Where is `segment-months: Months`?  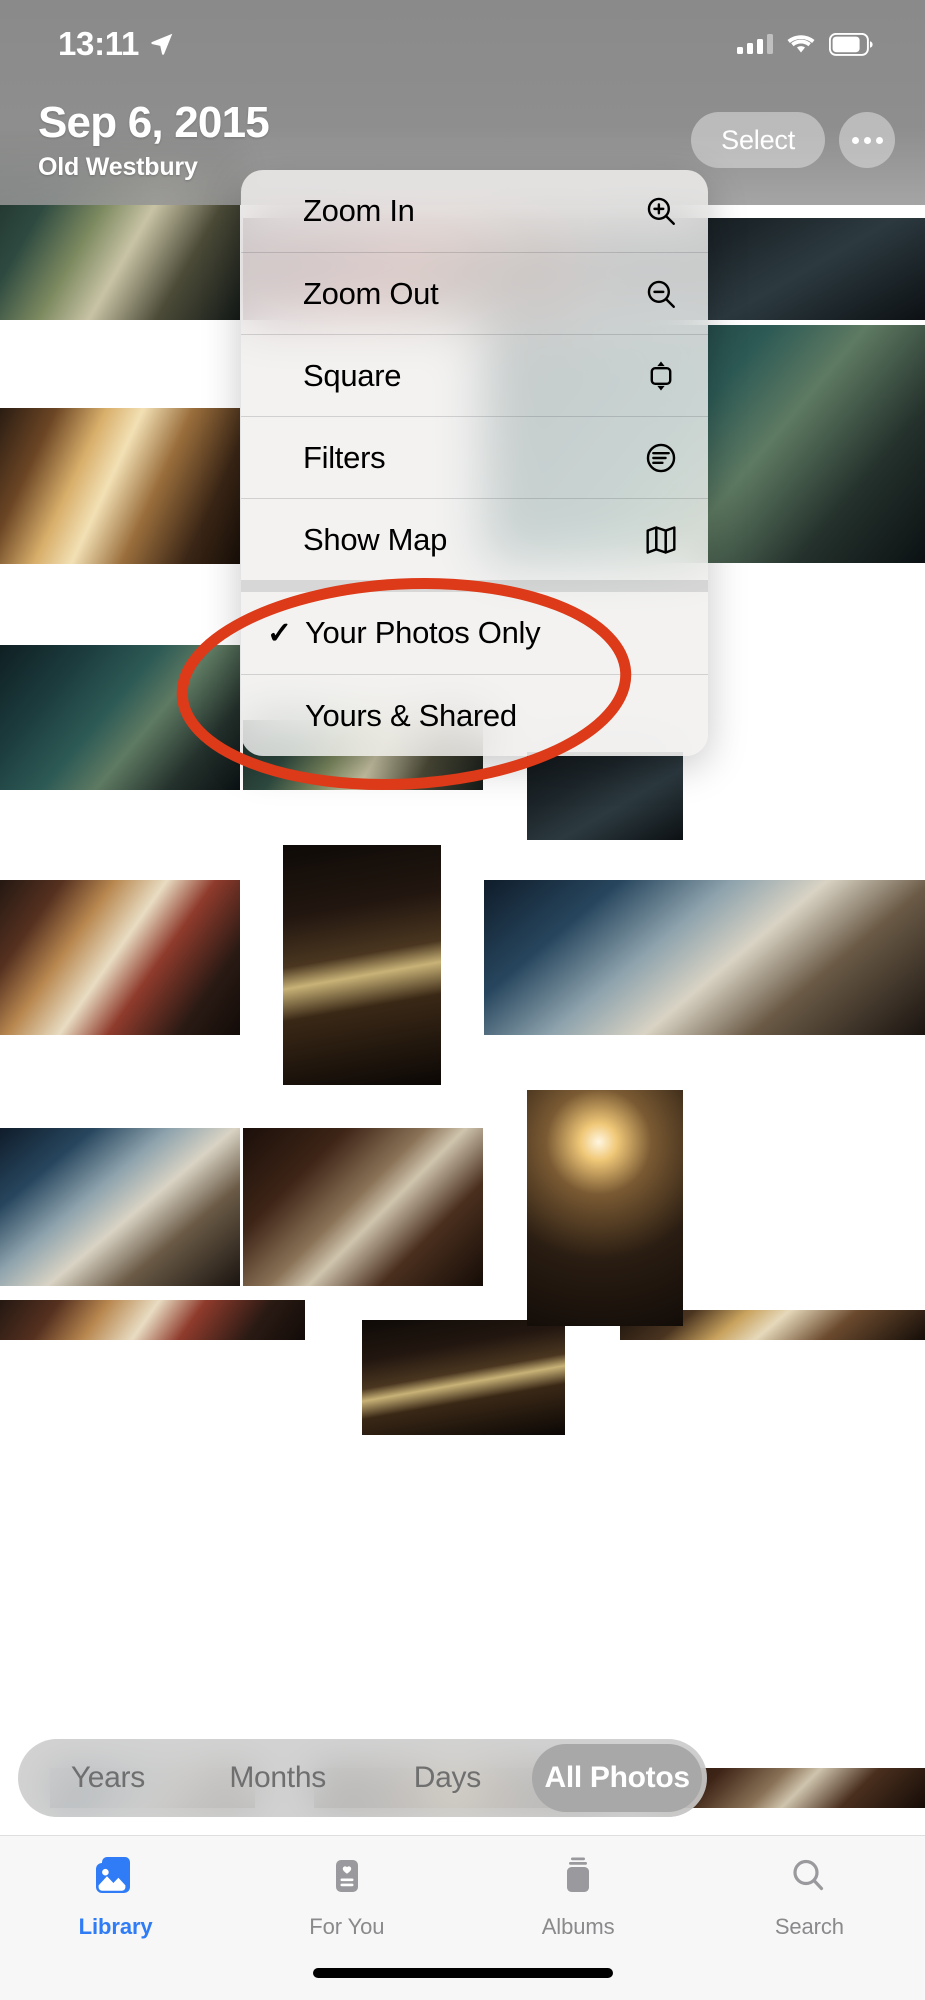 segment-months: Months is located at coordinates (278, 1778).